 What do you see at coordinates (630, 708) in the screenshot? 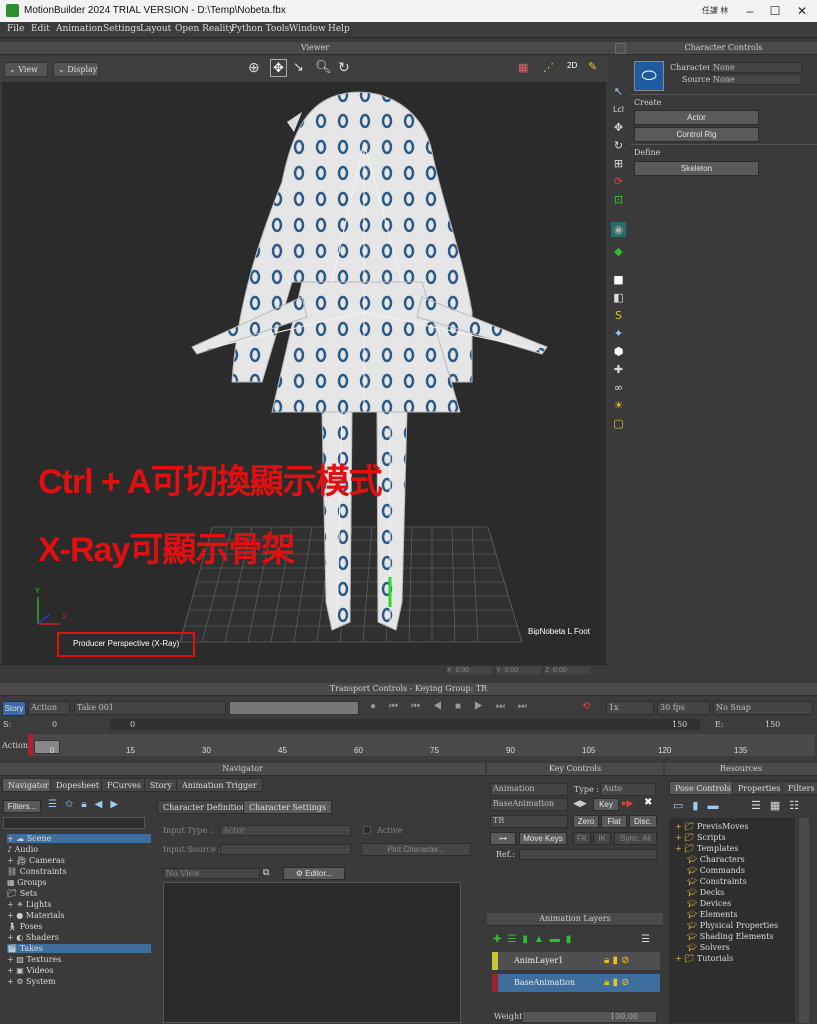
I see `speed-dropdown: 1x` at bounding box center [630, 708].